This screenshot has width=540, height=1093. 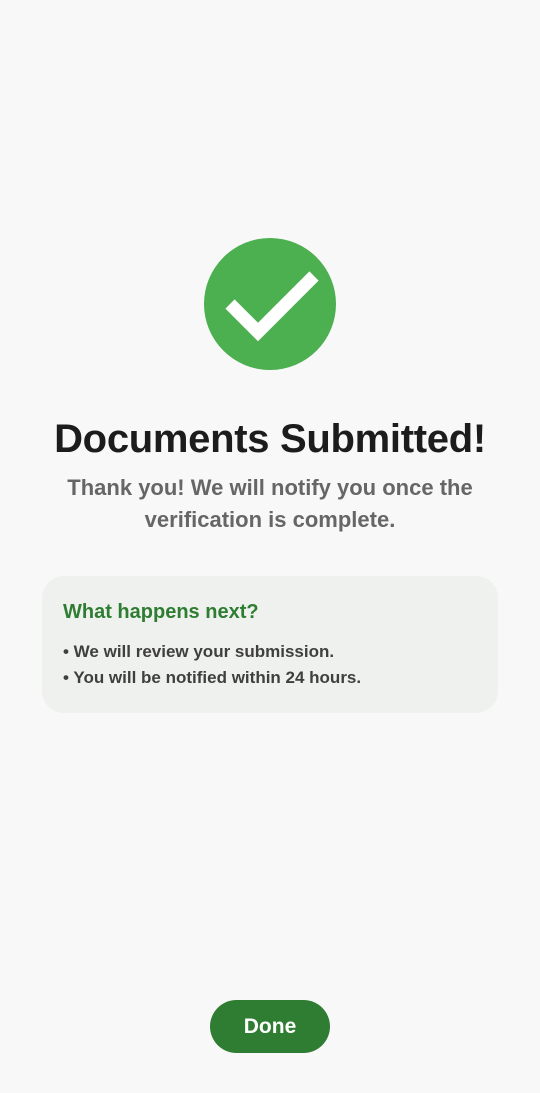 I want to click on list-item: • You will be notified within 24 hours., so click(x=212, y=677).